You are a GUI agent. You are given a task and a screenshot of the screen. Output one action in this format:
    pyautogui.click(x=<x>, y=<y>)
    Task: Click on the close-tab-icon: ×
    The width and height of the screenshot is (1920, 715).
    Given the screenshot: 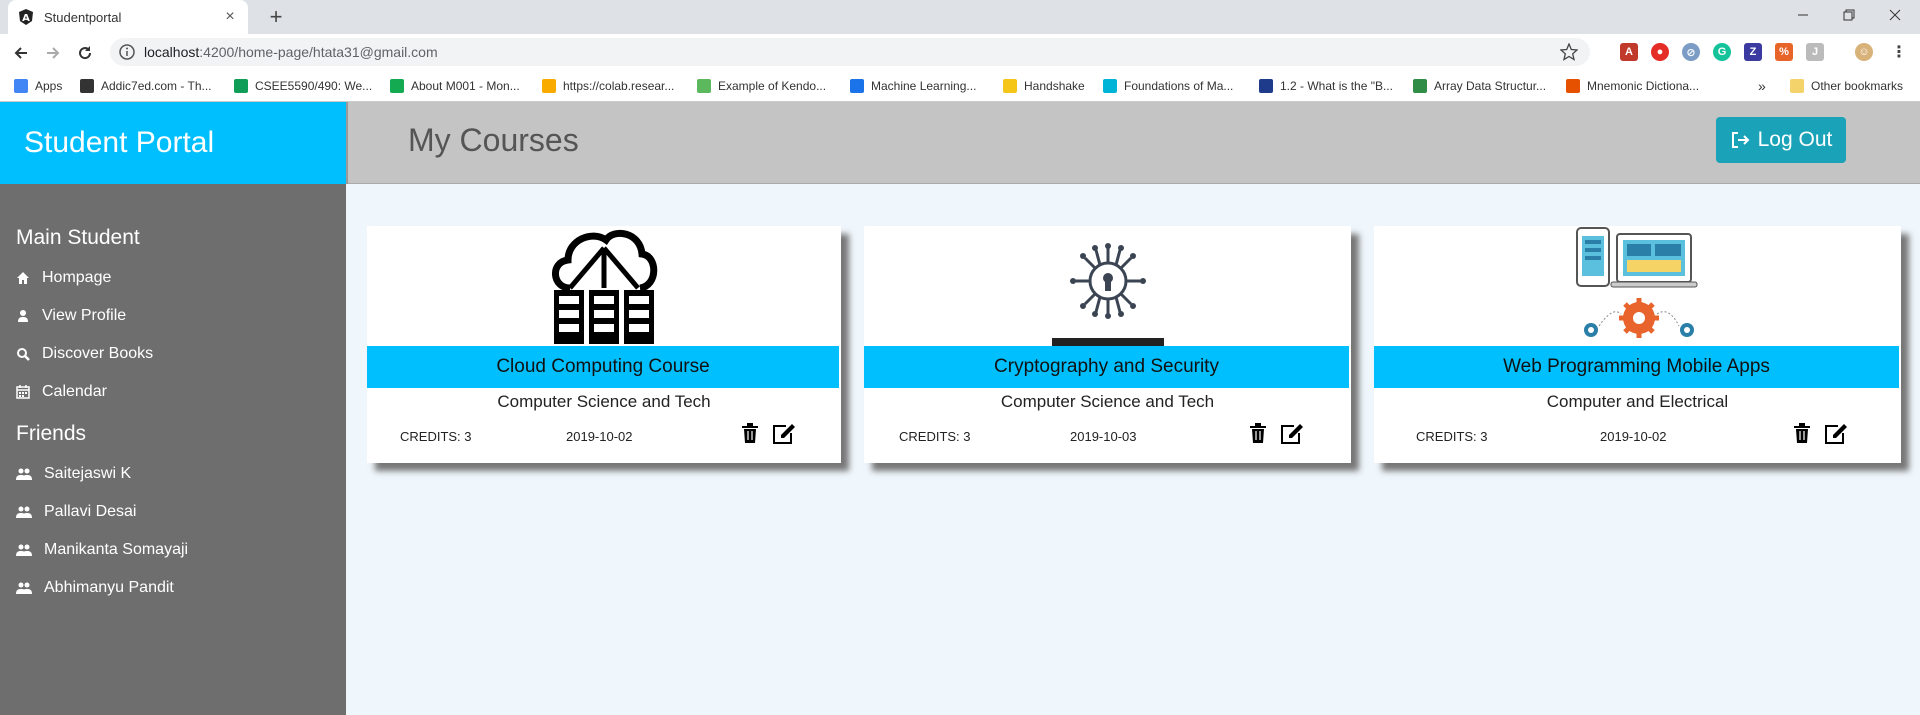 What is the action you would take?
    pyautogui.click(x=230, y=17)
    